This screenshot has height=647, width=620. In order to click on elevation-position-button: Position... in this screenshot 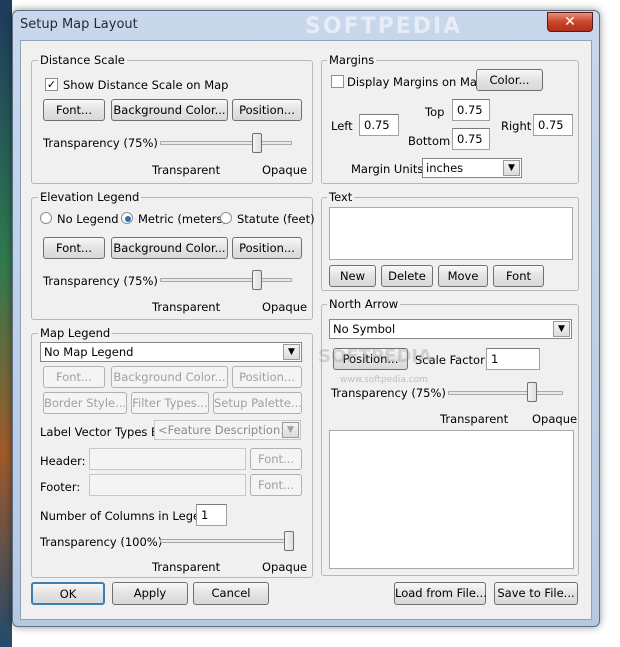, I will do `click(267, 248)`.